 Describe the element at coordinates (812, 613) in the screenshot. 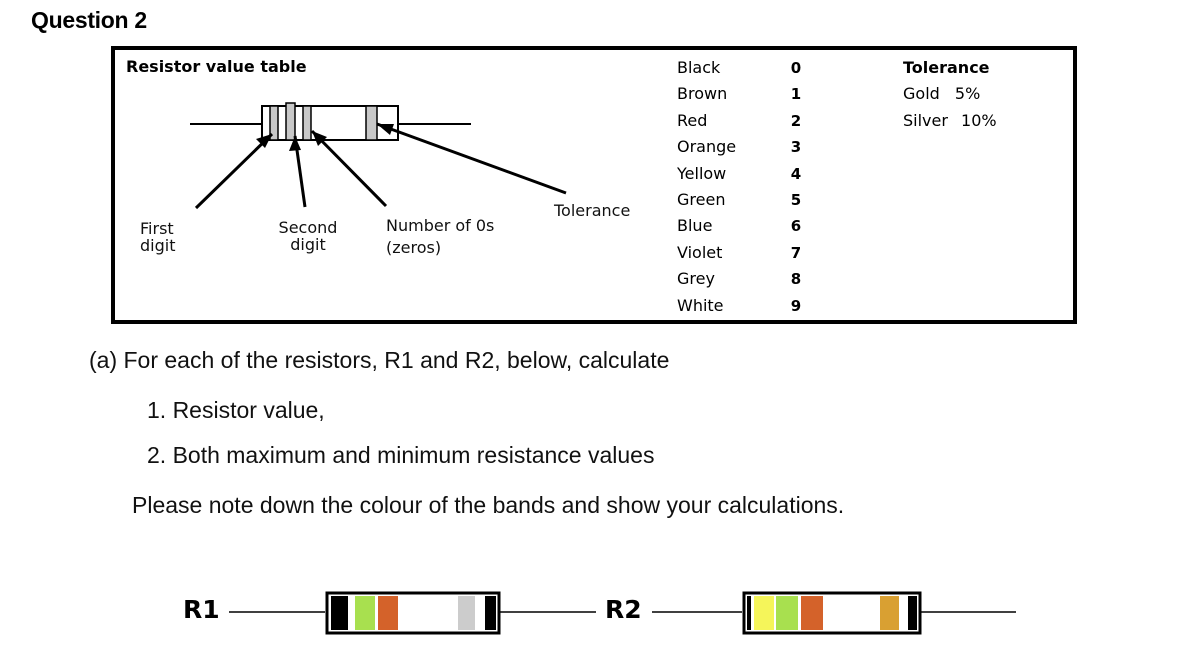

I see `r2-band-multiplier` at that location.